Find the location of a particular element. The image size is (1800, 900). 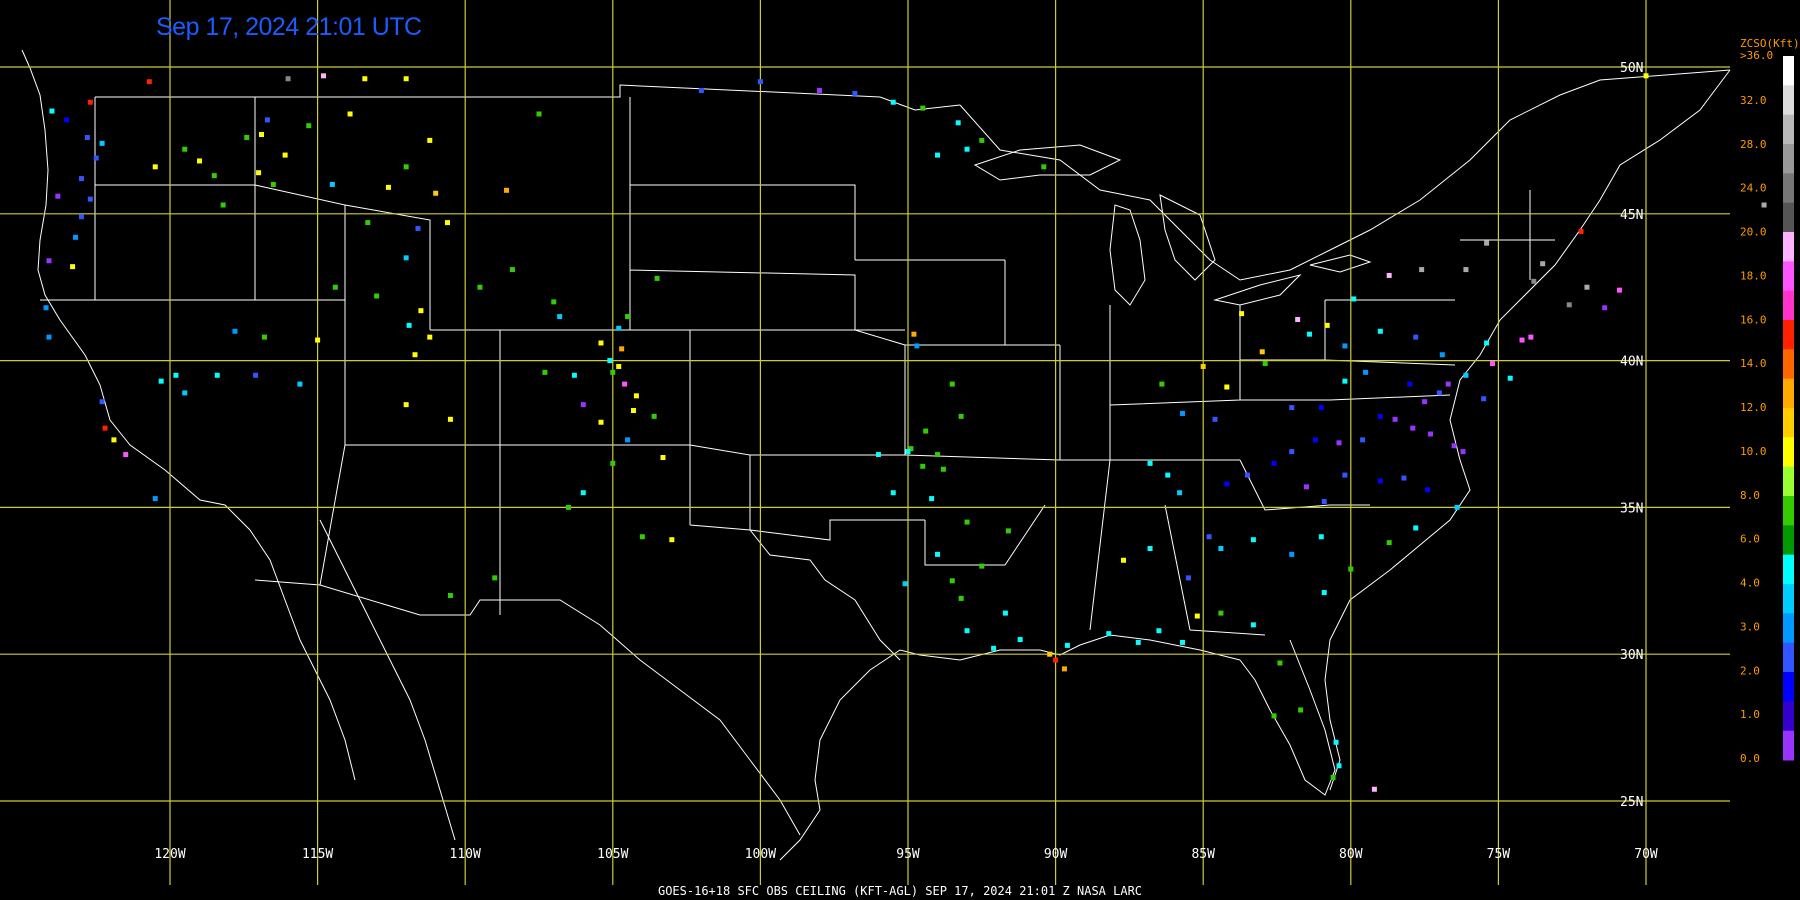

lon-label: 85W is located at coordinates (1203, 854).